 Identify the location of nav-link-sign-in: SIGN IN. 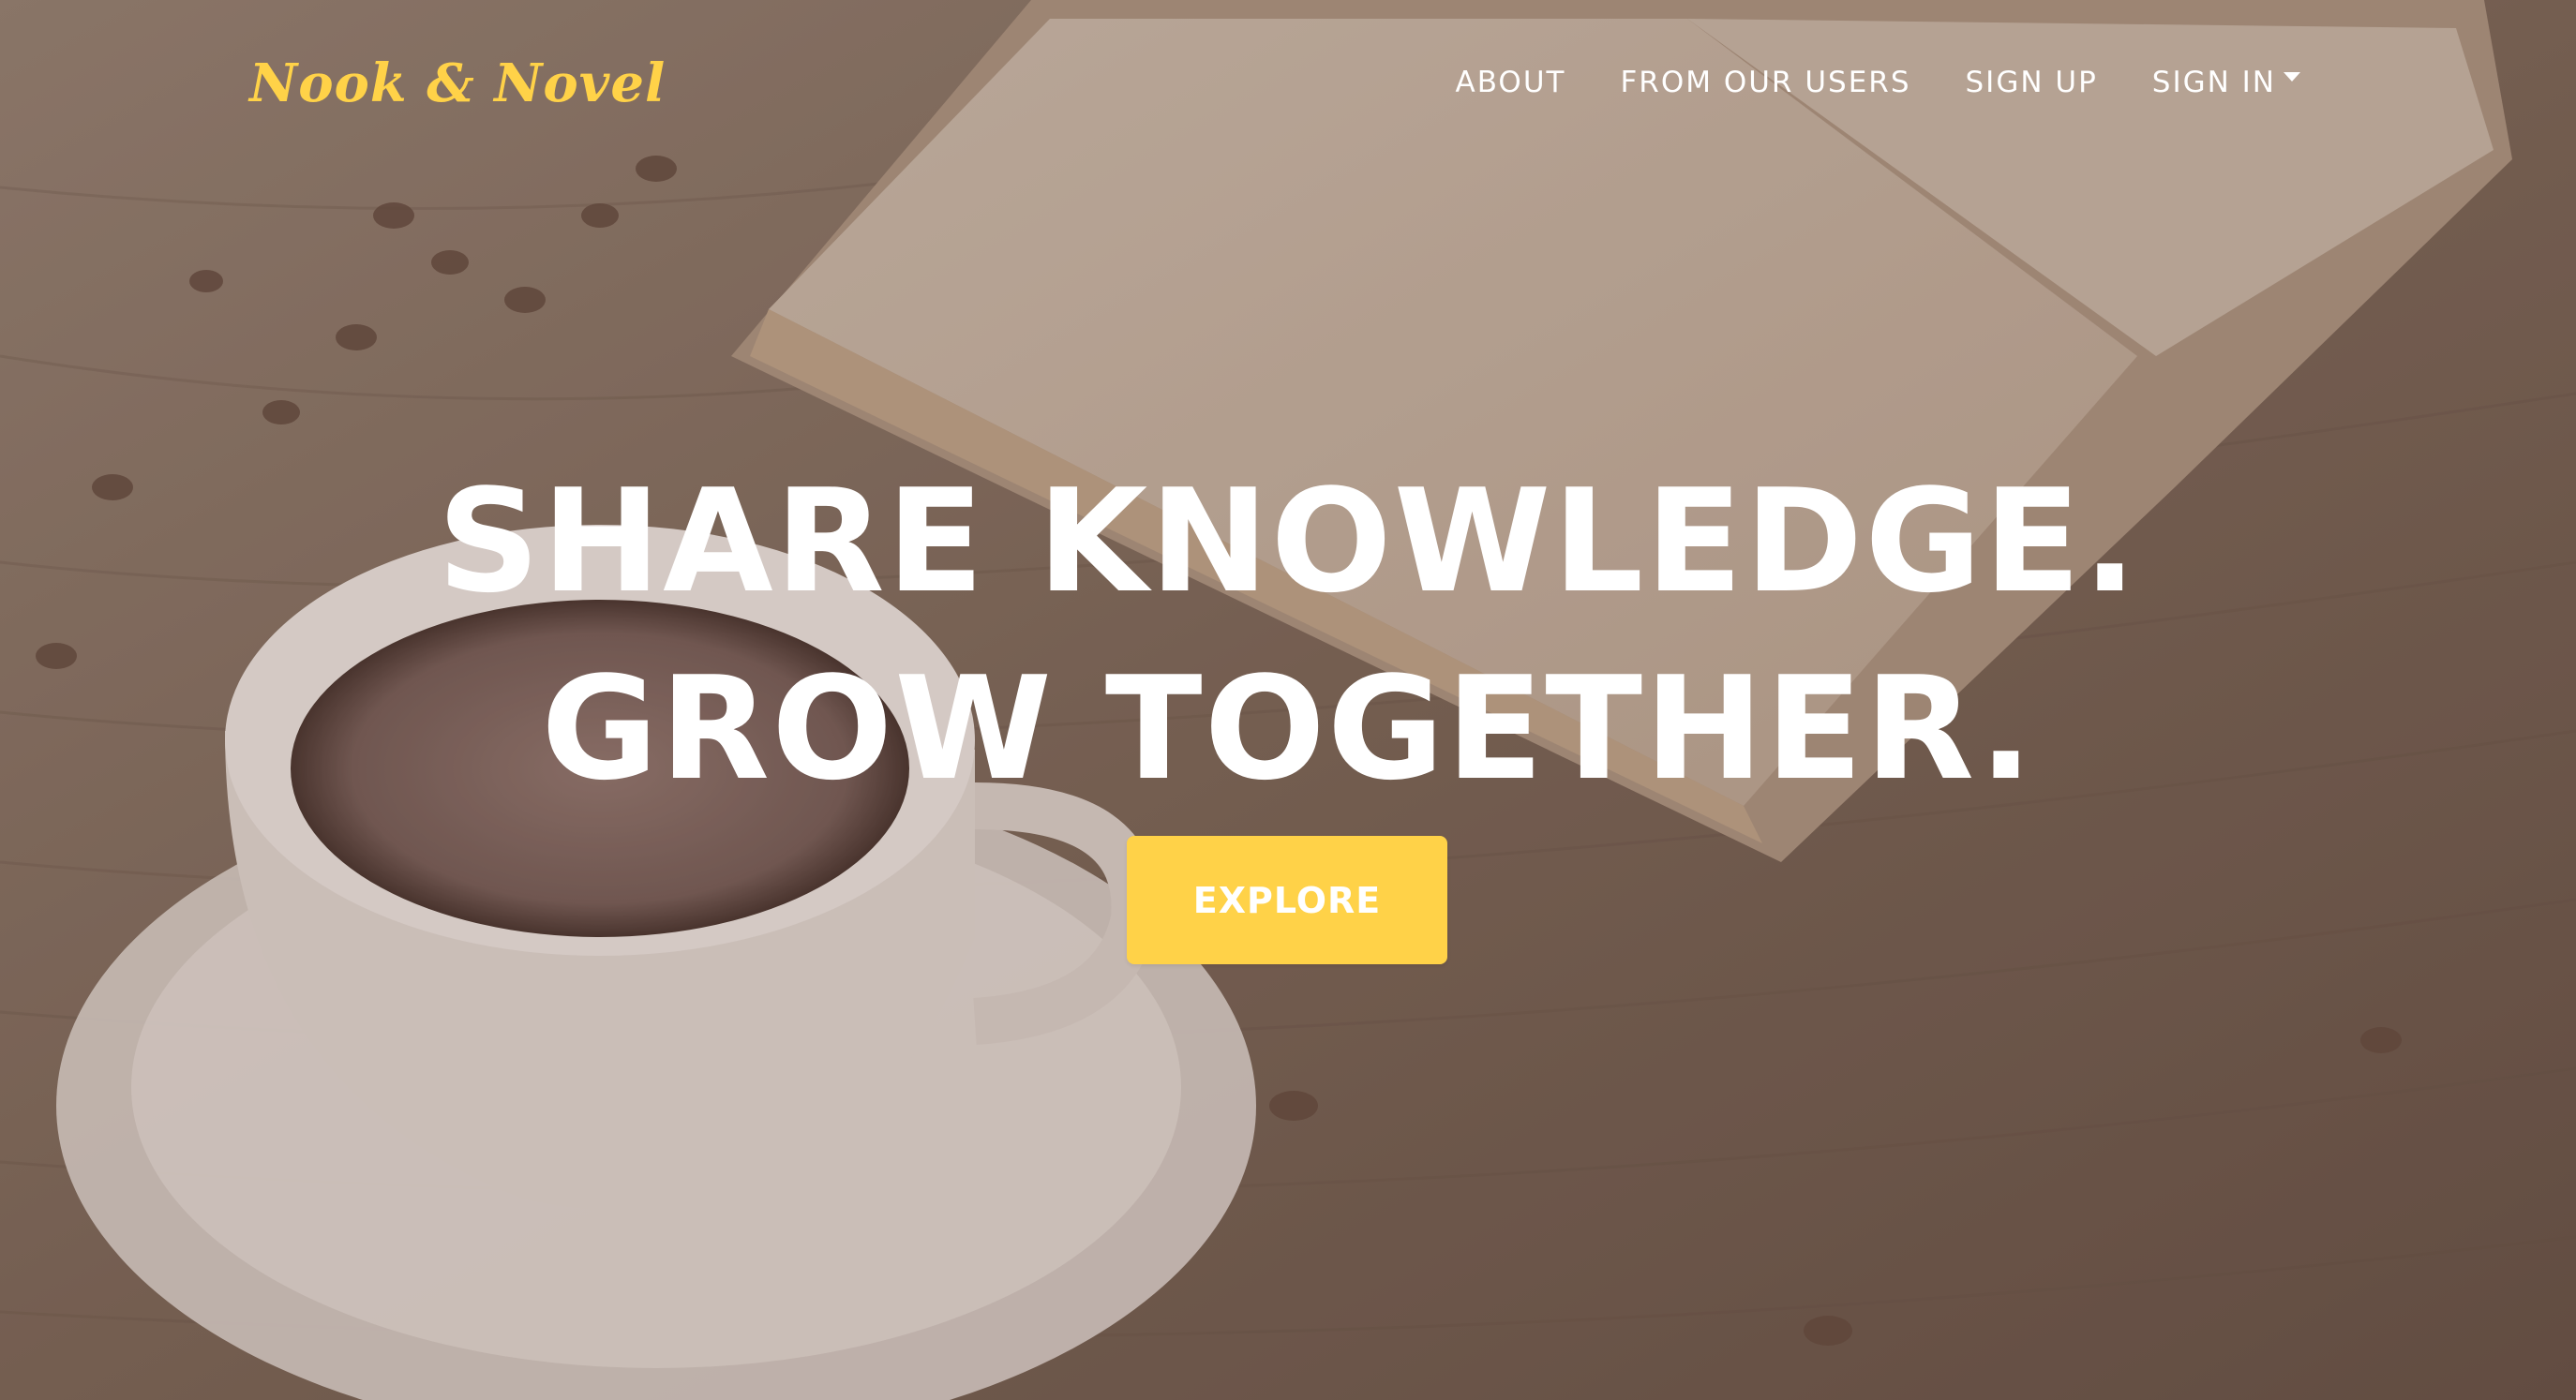
(2226, 82).